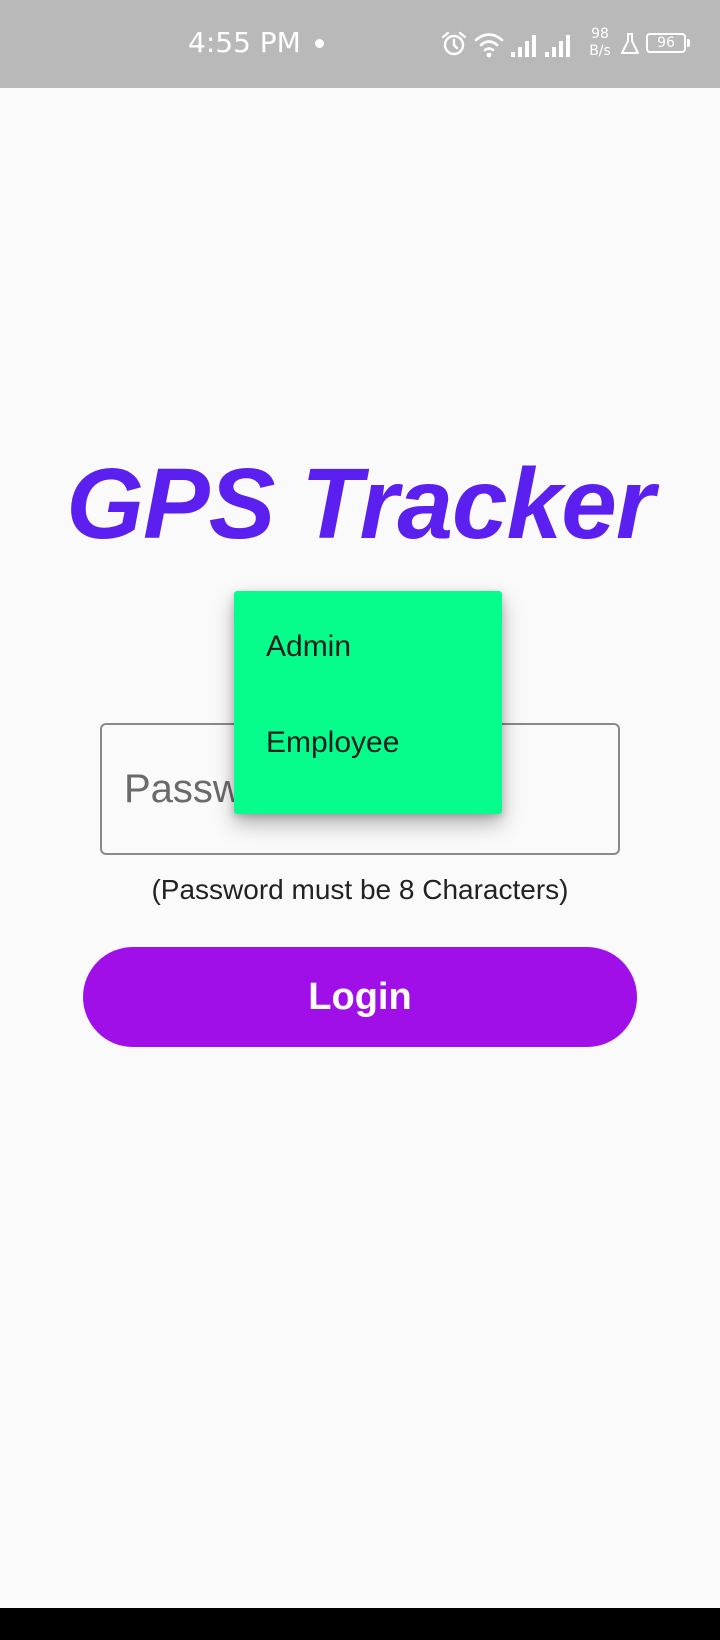 This screenshot has height=1640, width=720. Describe the element at coordinates (489, 45) in the screenshot. I see `wifi-icon` at that location.